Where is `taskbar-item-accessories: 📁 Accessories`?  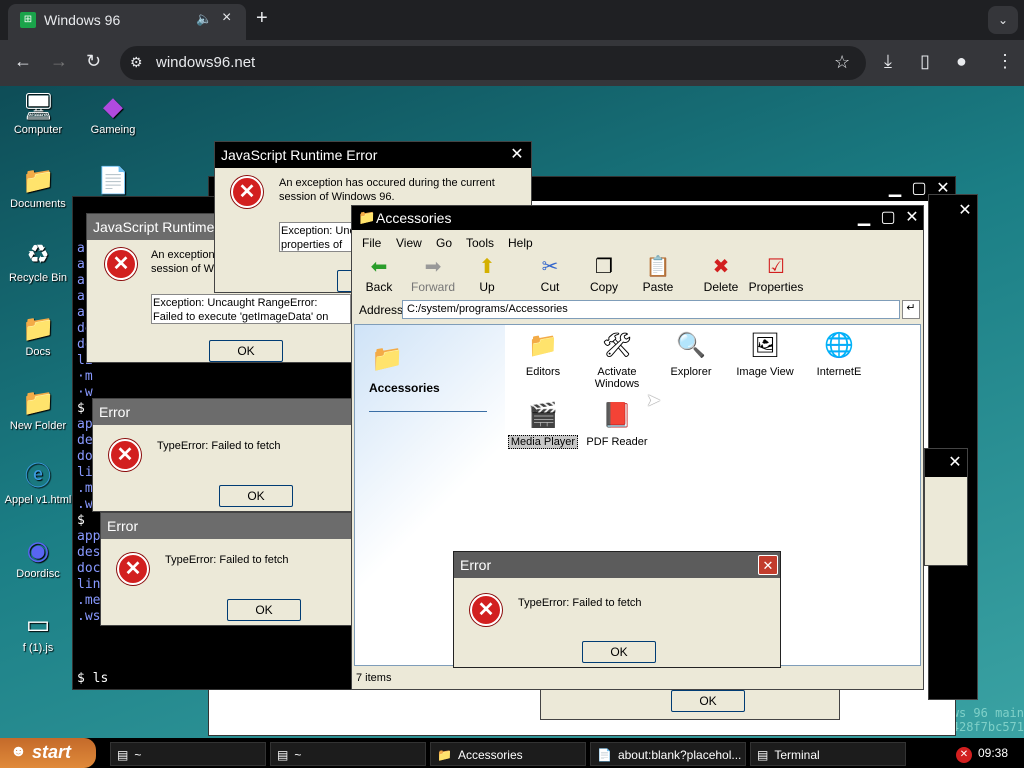 taskbar-item-accessories: 📁 Accessories is located at coordinates (508, 754).